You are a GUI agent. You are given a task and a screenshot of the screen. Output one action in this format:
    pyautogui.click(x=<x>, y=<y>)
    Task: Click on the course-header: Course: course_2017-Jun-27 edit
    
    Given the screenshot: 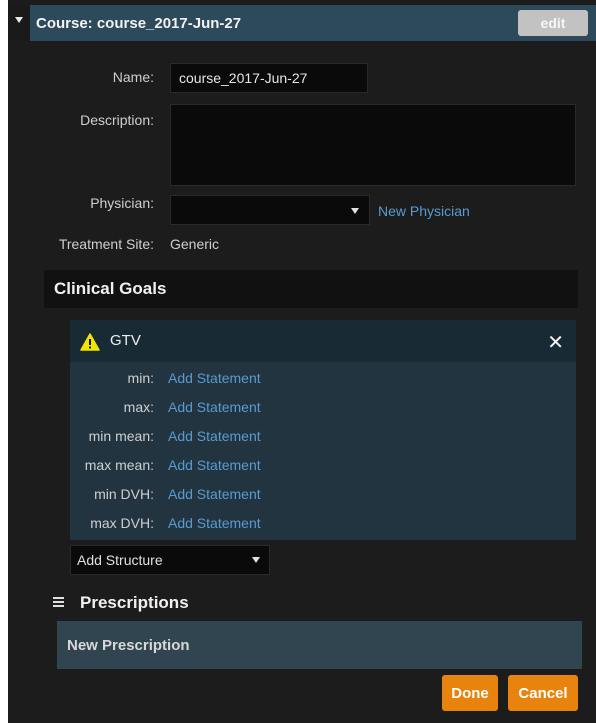 What is the action you would take?
    pyautogui.click(x=302, y=23)
    